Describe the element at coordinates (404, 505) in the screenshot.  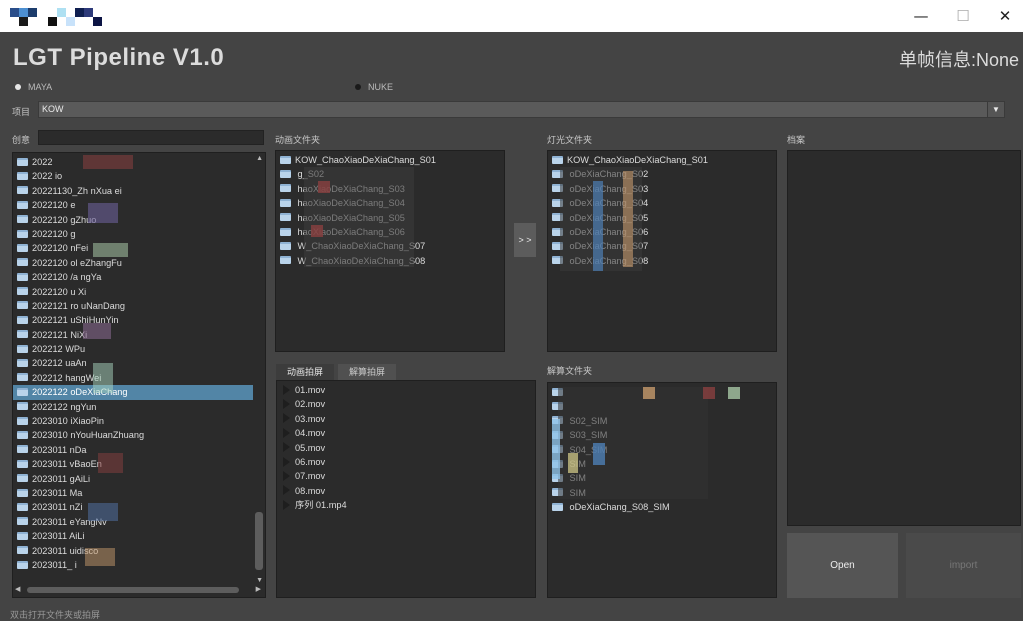
I see `playblast-item: 序列 01.mp4` at that location.